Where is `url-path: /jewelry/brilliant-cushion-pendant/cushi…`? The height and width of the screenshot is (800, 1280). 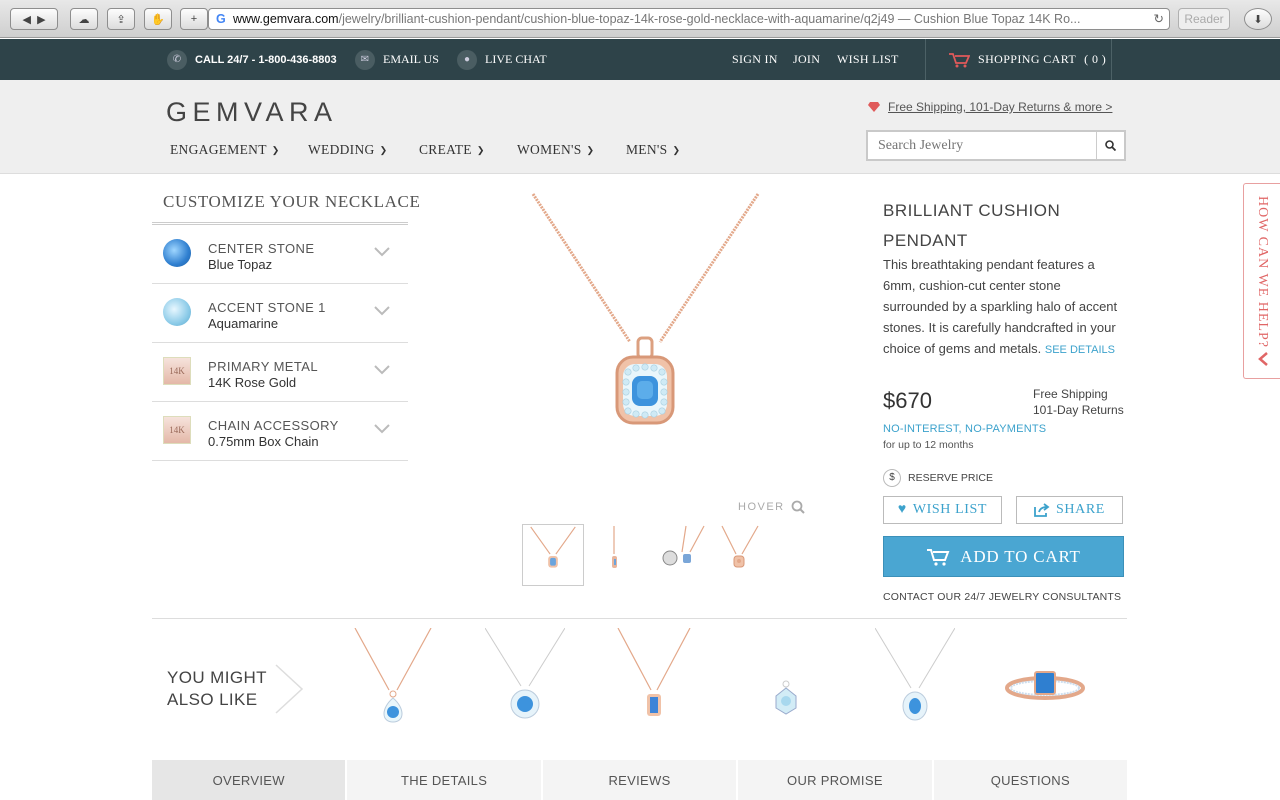
url-path: /jewelry/brilliant-cushion-pendant/cushi… is located at coordinates (616, 19).